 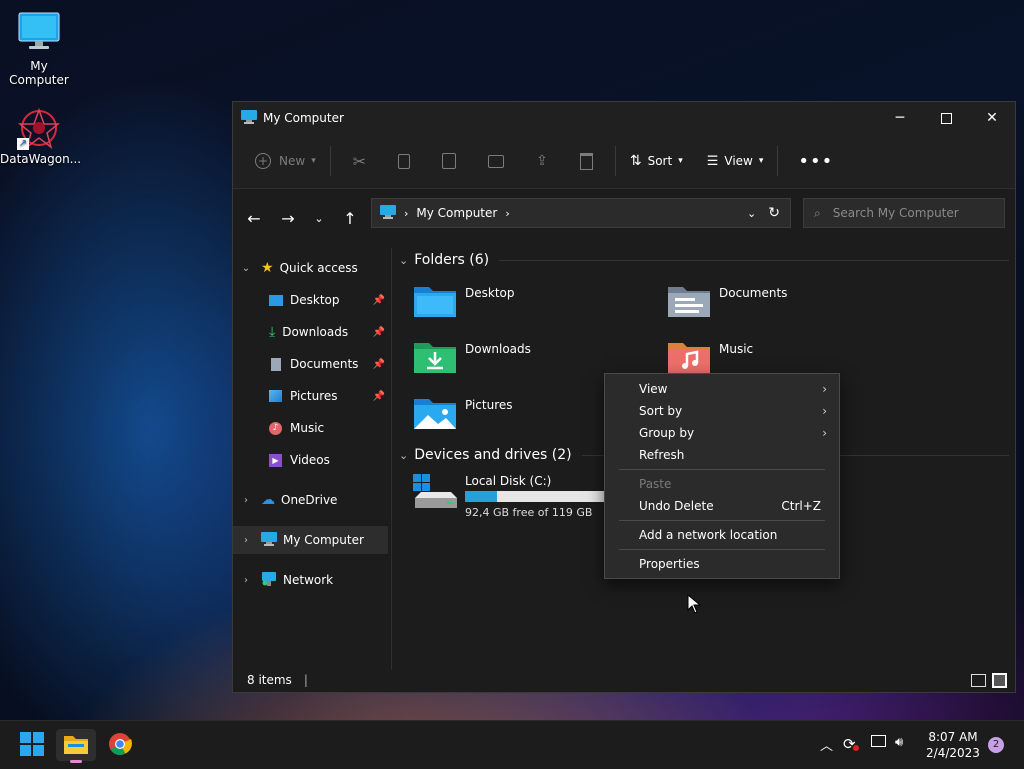 I want to click on shortcut-arrow-icon: ↗, so click(x=23, y=144).